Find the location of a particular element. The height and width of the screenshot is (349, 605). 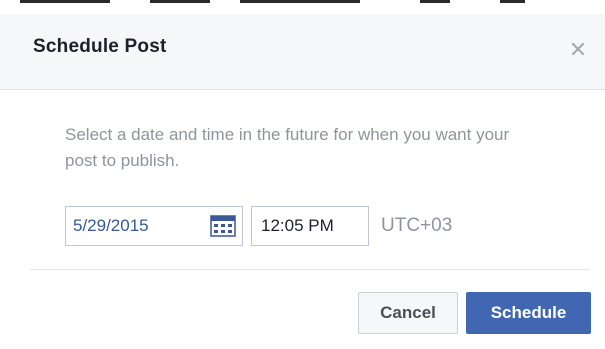

timezone-label: UTC+03 is located at coordinates (417, 225).